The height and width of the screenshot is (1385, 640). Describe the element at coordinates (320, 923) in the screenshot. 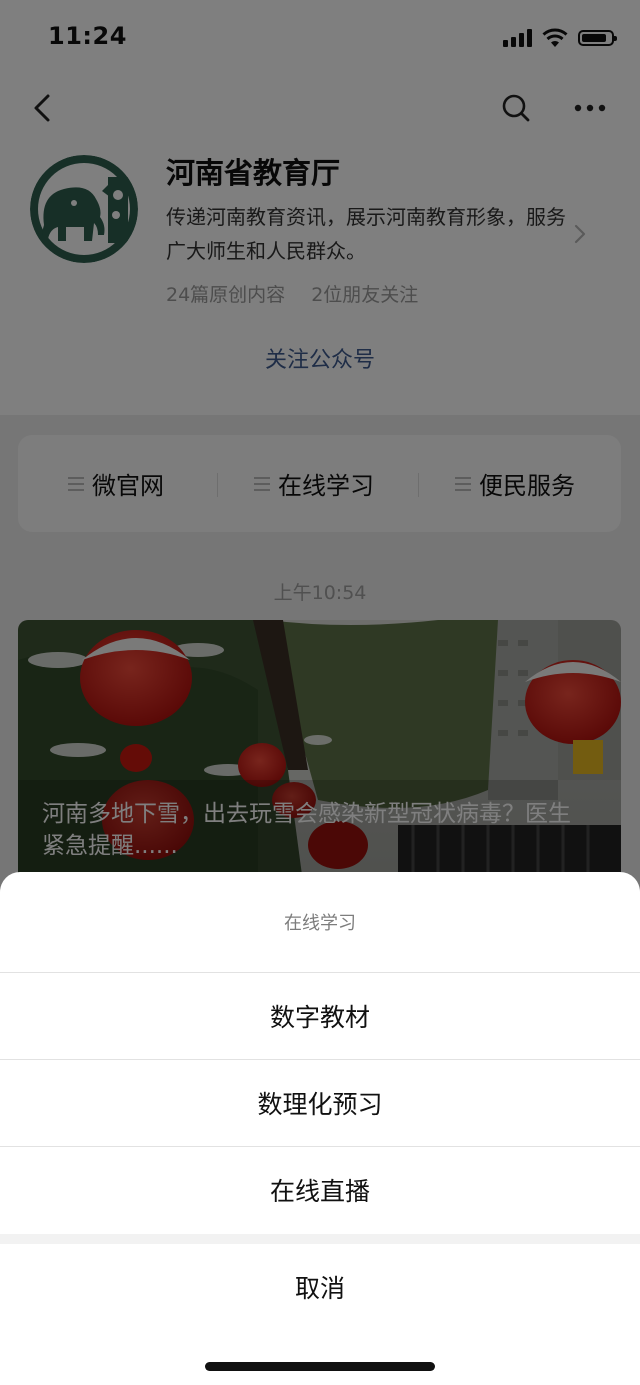

I see `action-sheet-title: 在线学习` at that location.